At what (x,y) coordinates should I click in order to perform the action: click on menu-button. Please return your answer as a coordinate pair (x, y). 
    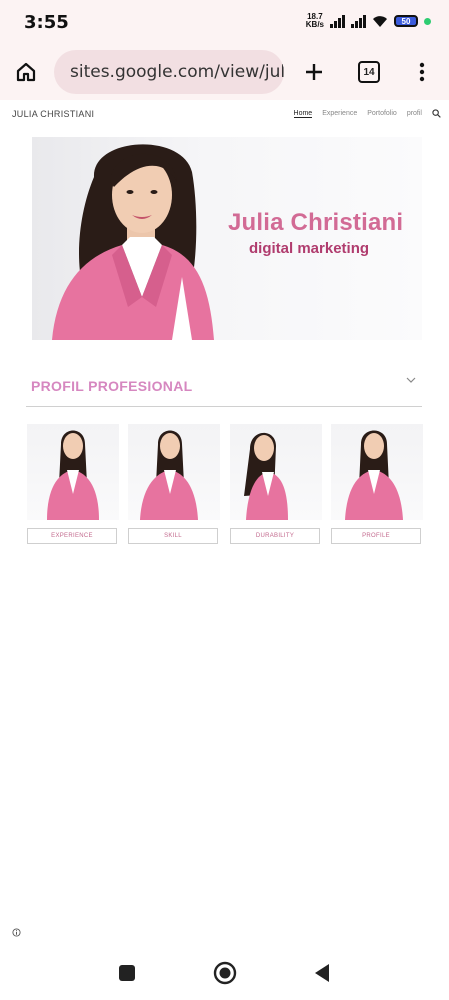
    Looking at the image, I should click on (422, 72).